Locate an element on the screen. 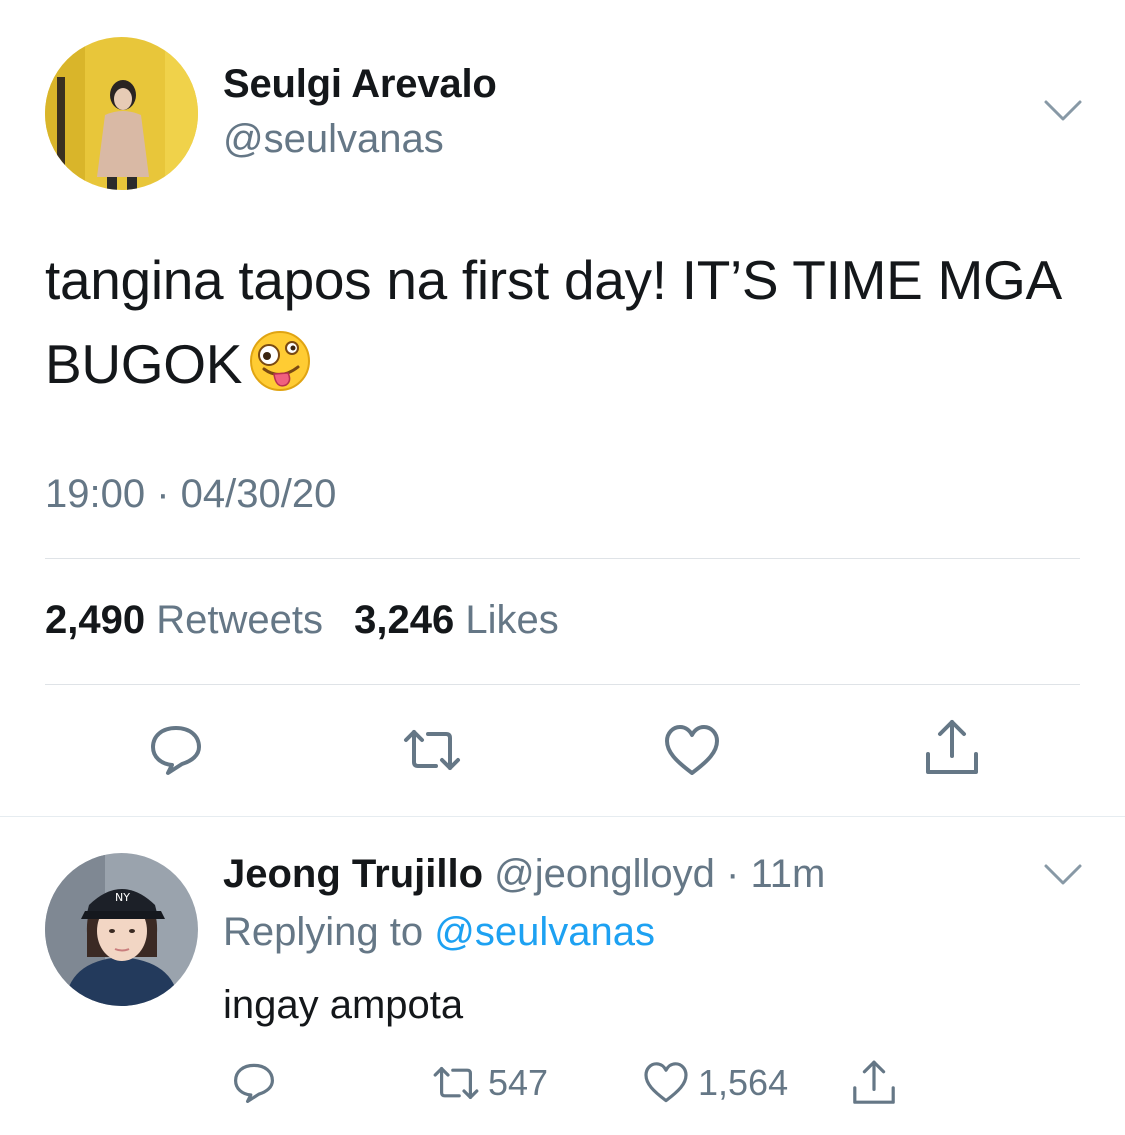  tweet-timestamp: 19:00 · 04/30/20 is located at coordinates (190, 494).